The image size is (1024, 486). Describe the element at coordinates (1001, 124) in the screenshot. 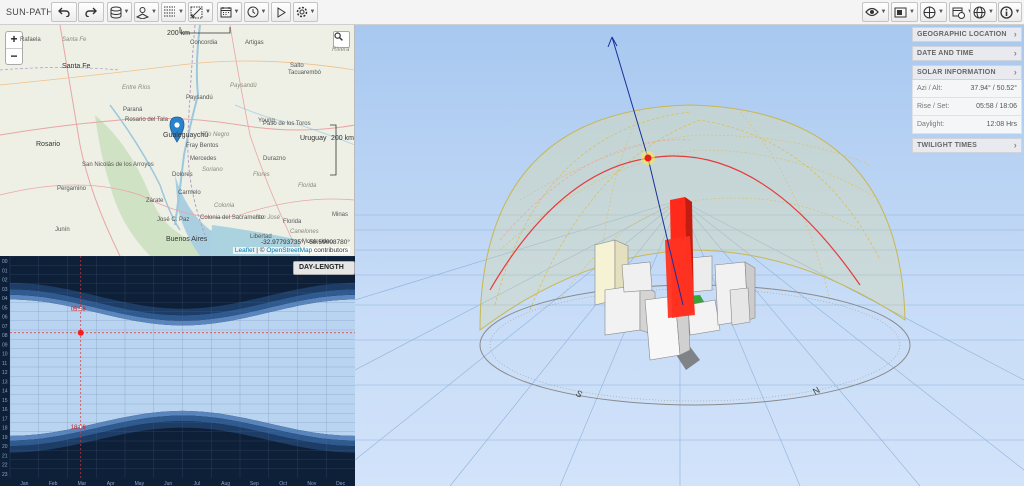

I see `solar-row-value: 12:08 Hrs` at that location.